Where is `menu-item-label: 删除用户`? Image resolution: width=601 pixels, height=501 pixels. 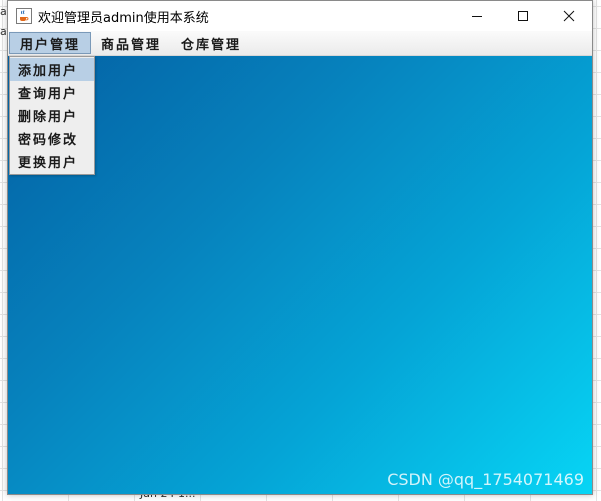 menu-item-label: 删除用户 is located at coordinates (48, 117).